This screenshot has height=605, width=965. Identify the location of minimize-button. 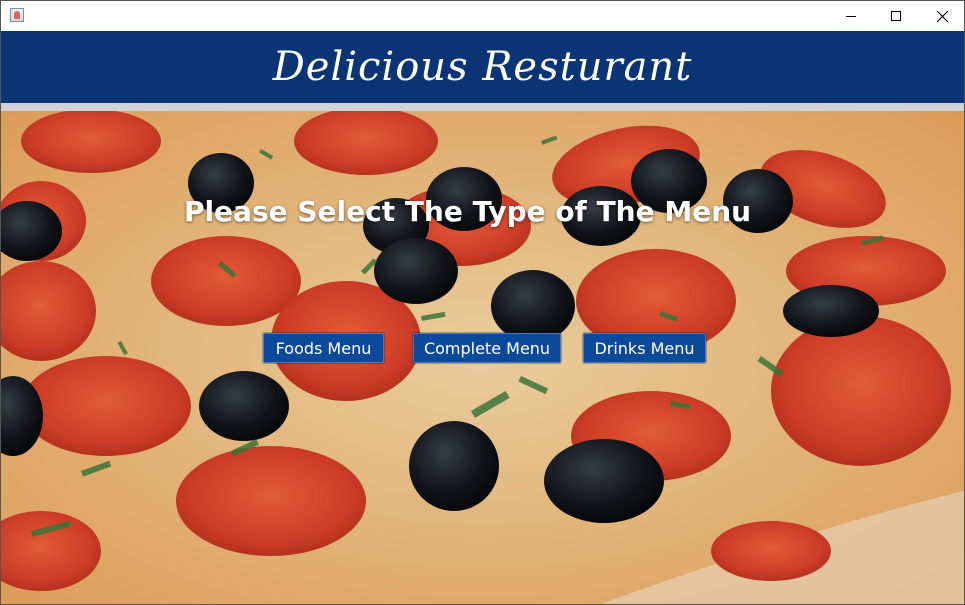
(851, 16).